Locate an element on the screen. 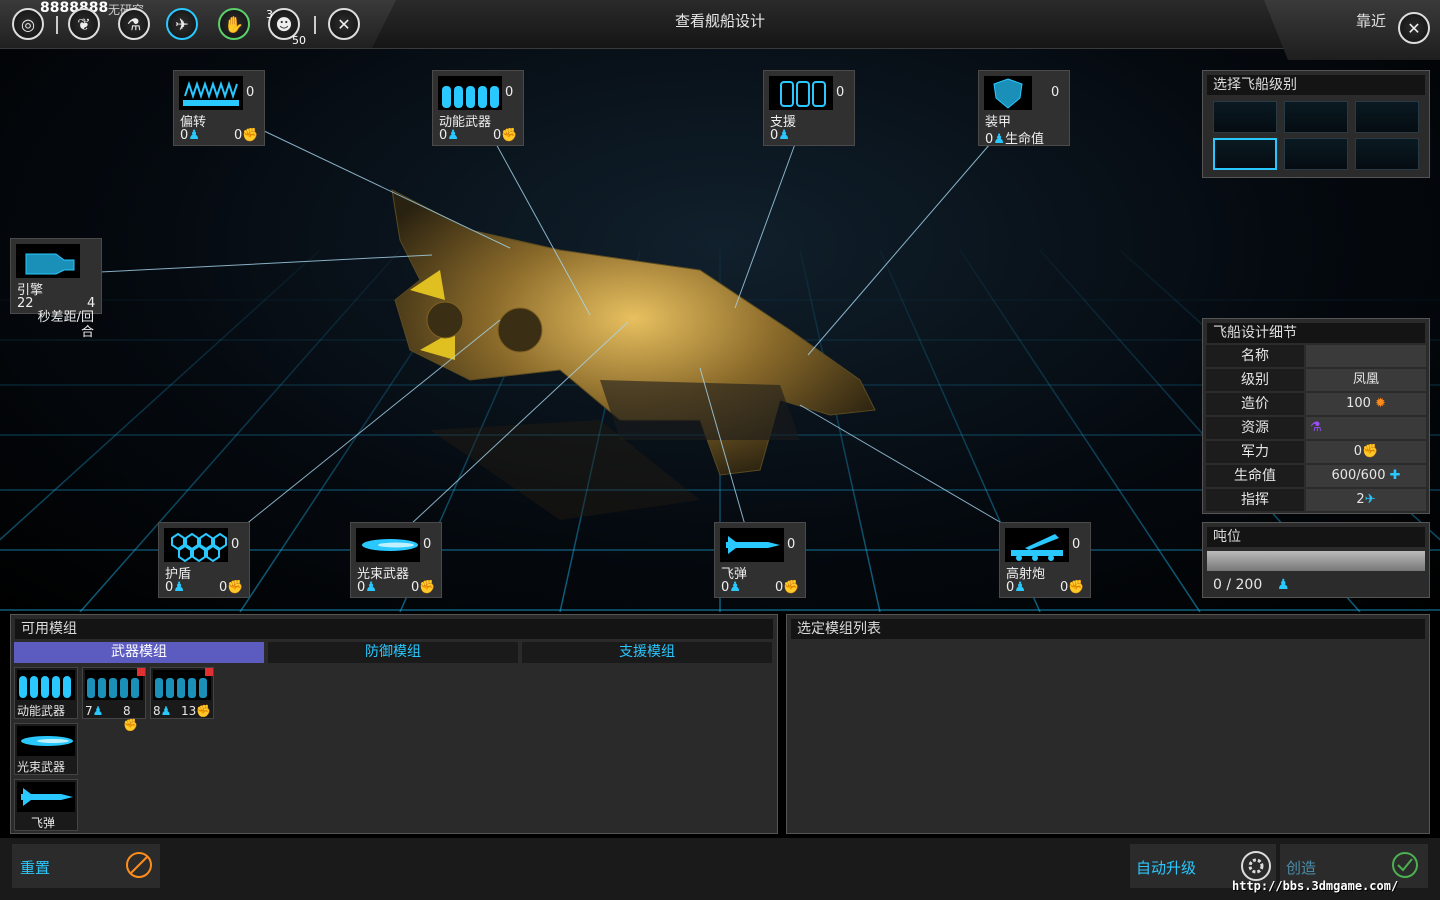  ship-class-thumb-selected is located at coordinates (1245, 154).